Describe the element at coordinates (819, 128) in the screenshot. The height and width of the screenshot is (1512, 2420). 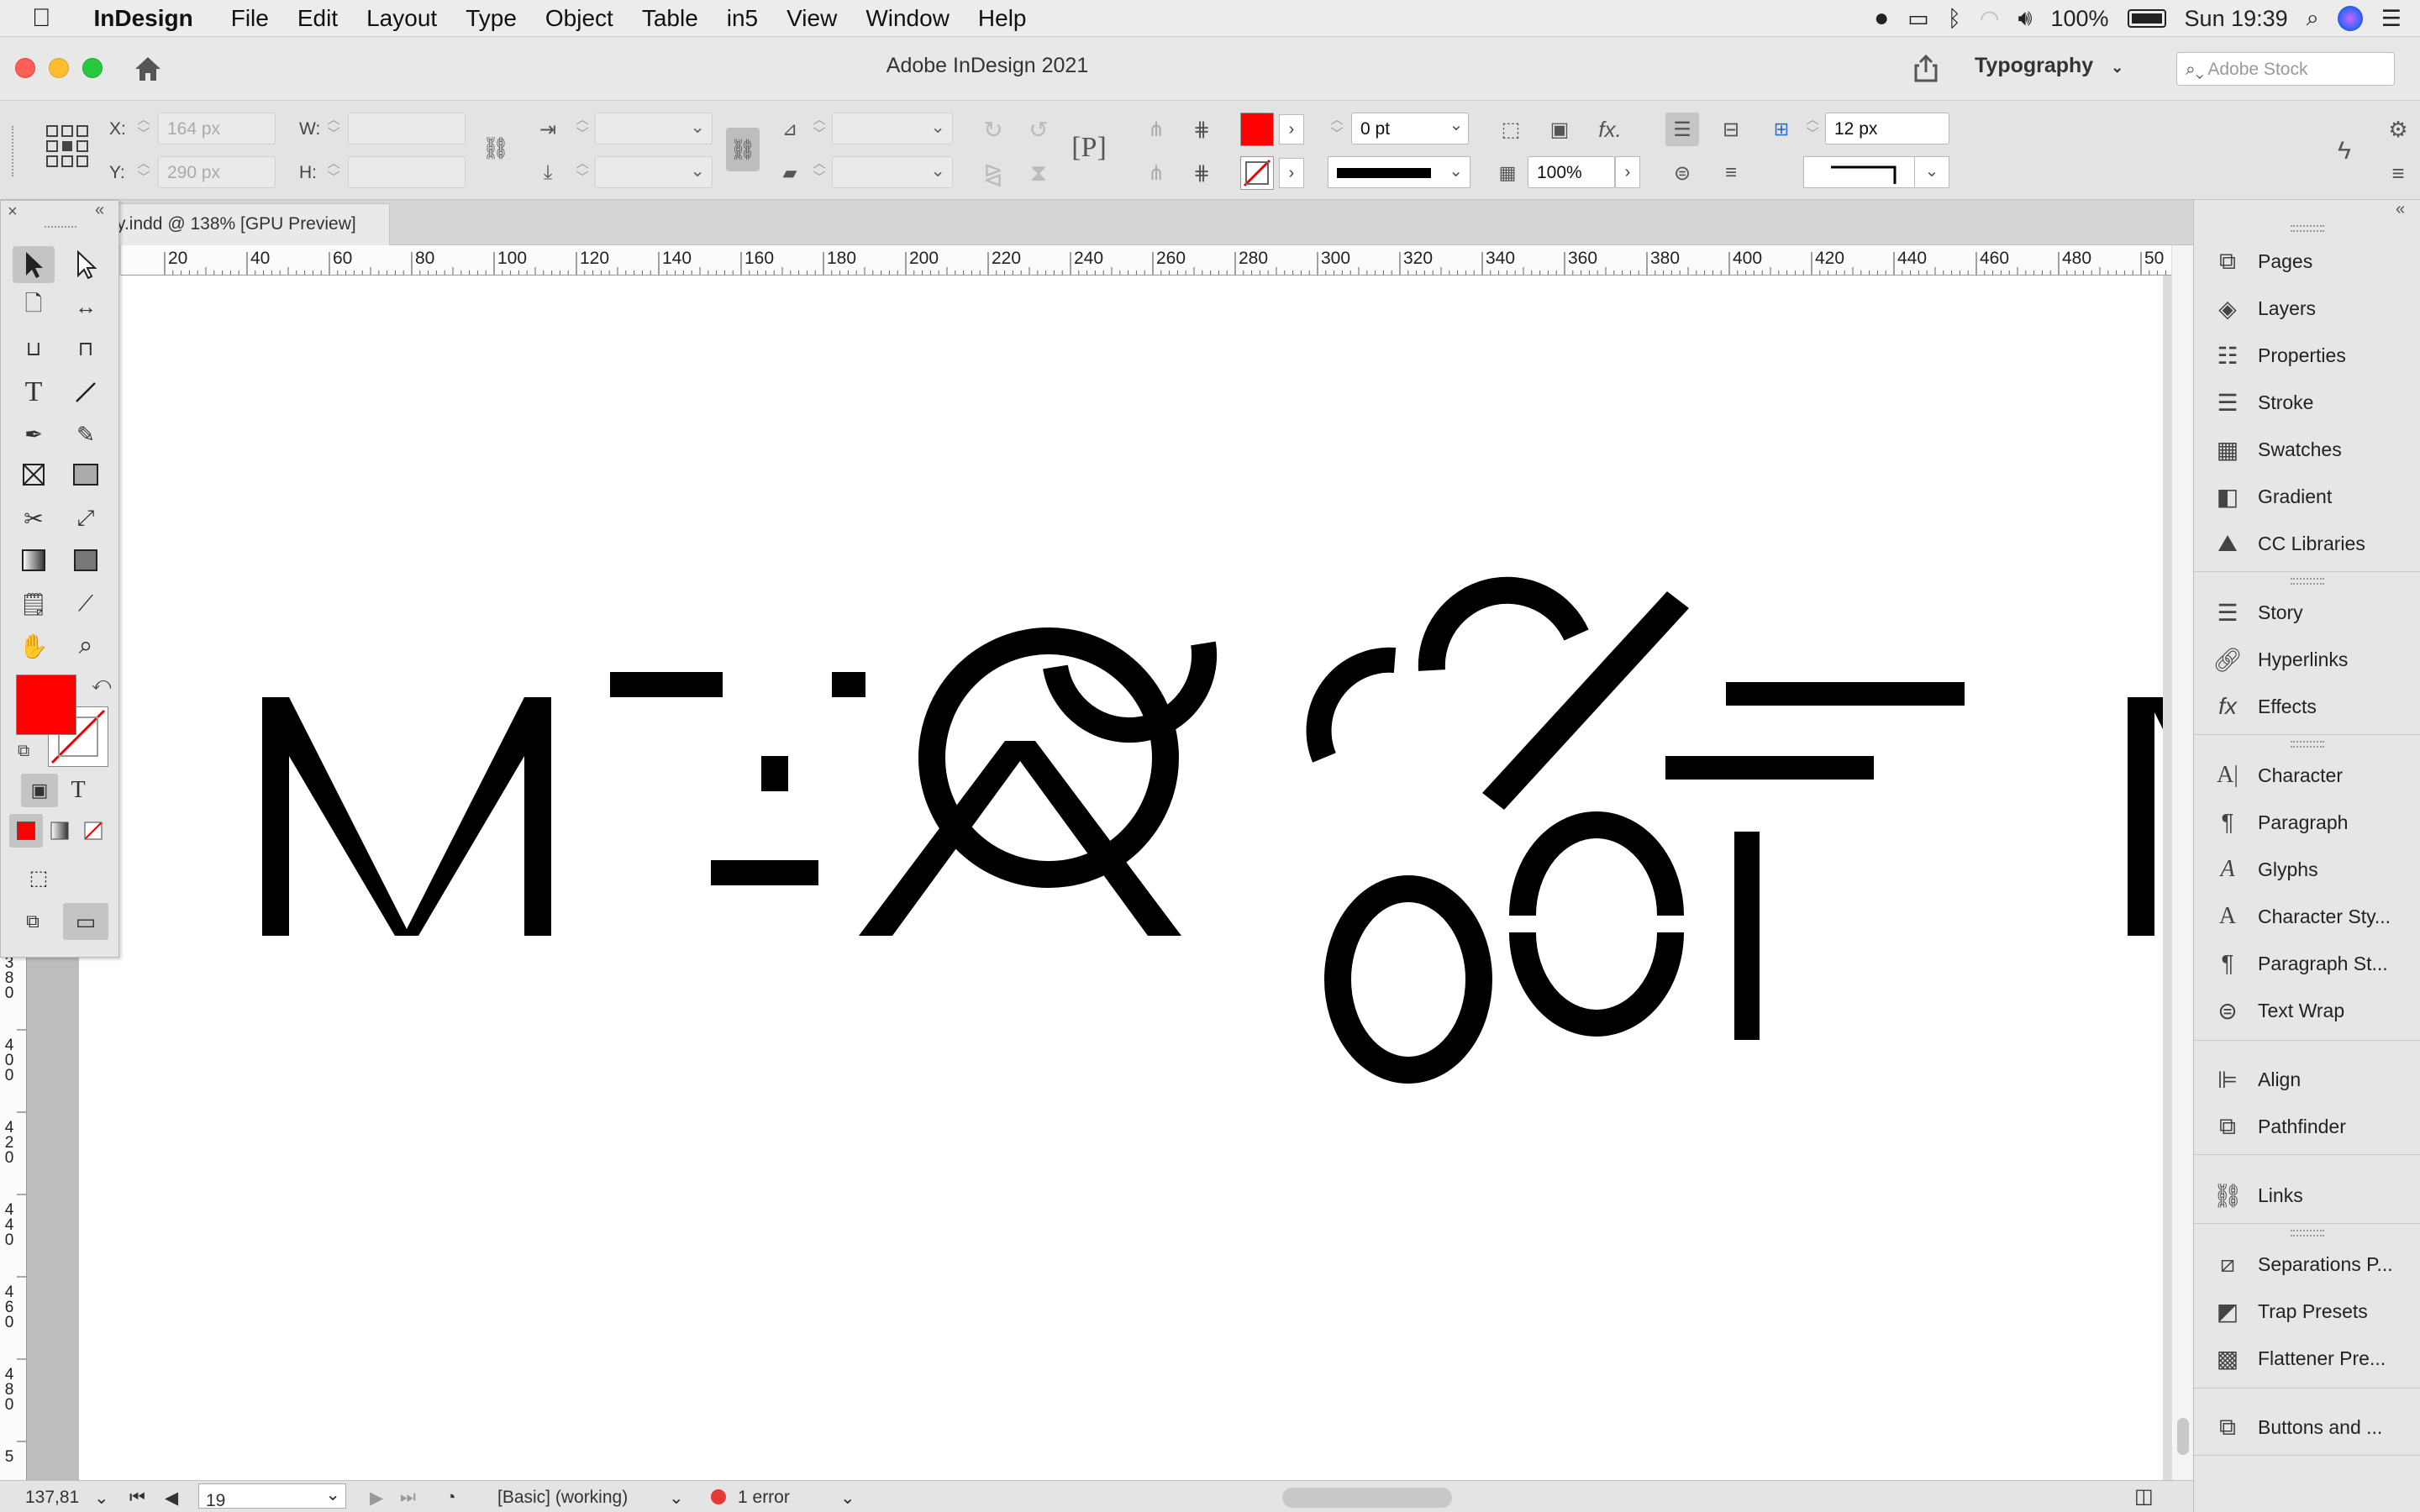
I see `rotate-stepper: ︿ ﹀` at that location.